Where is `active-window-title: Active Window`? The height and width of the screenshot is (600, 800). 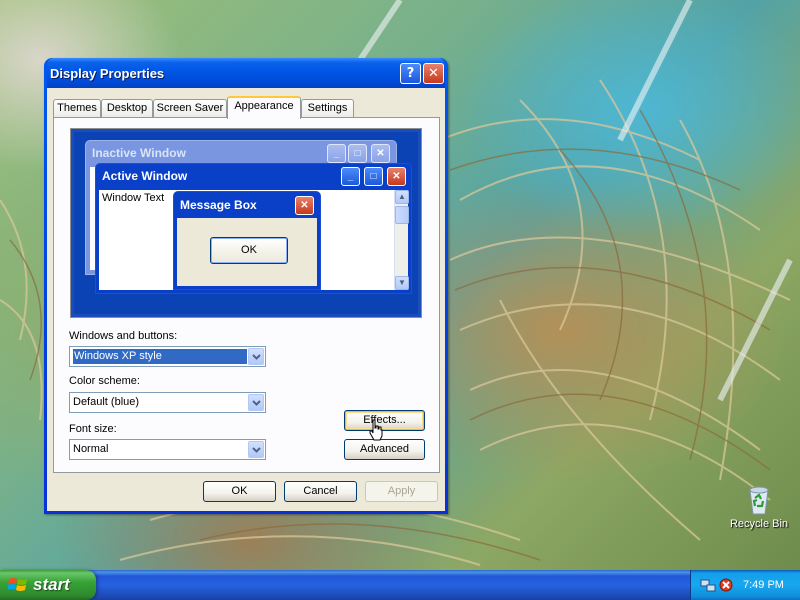
active-window-title: Active Window is located at coordinates (145, 176).